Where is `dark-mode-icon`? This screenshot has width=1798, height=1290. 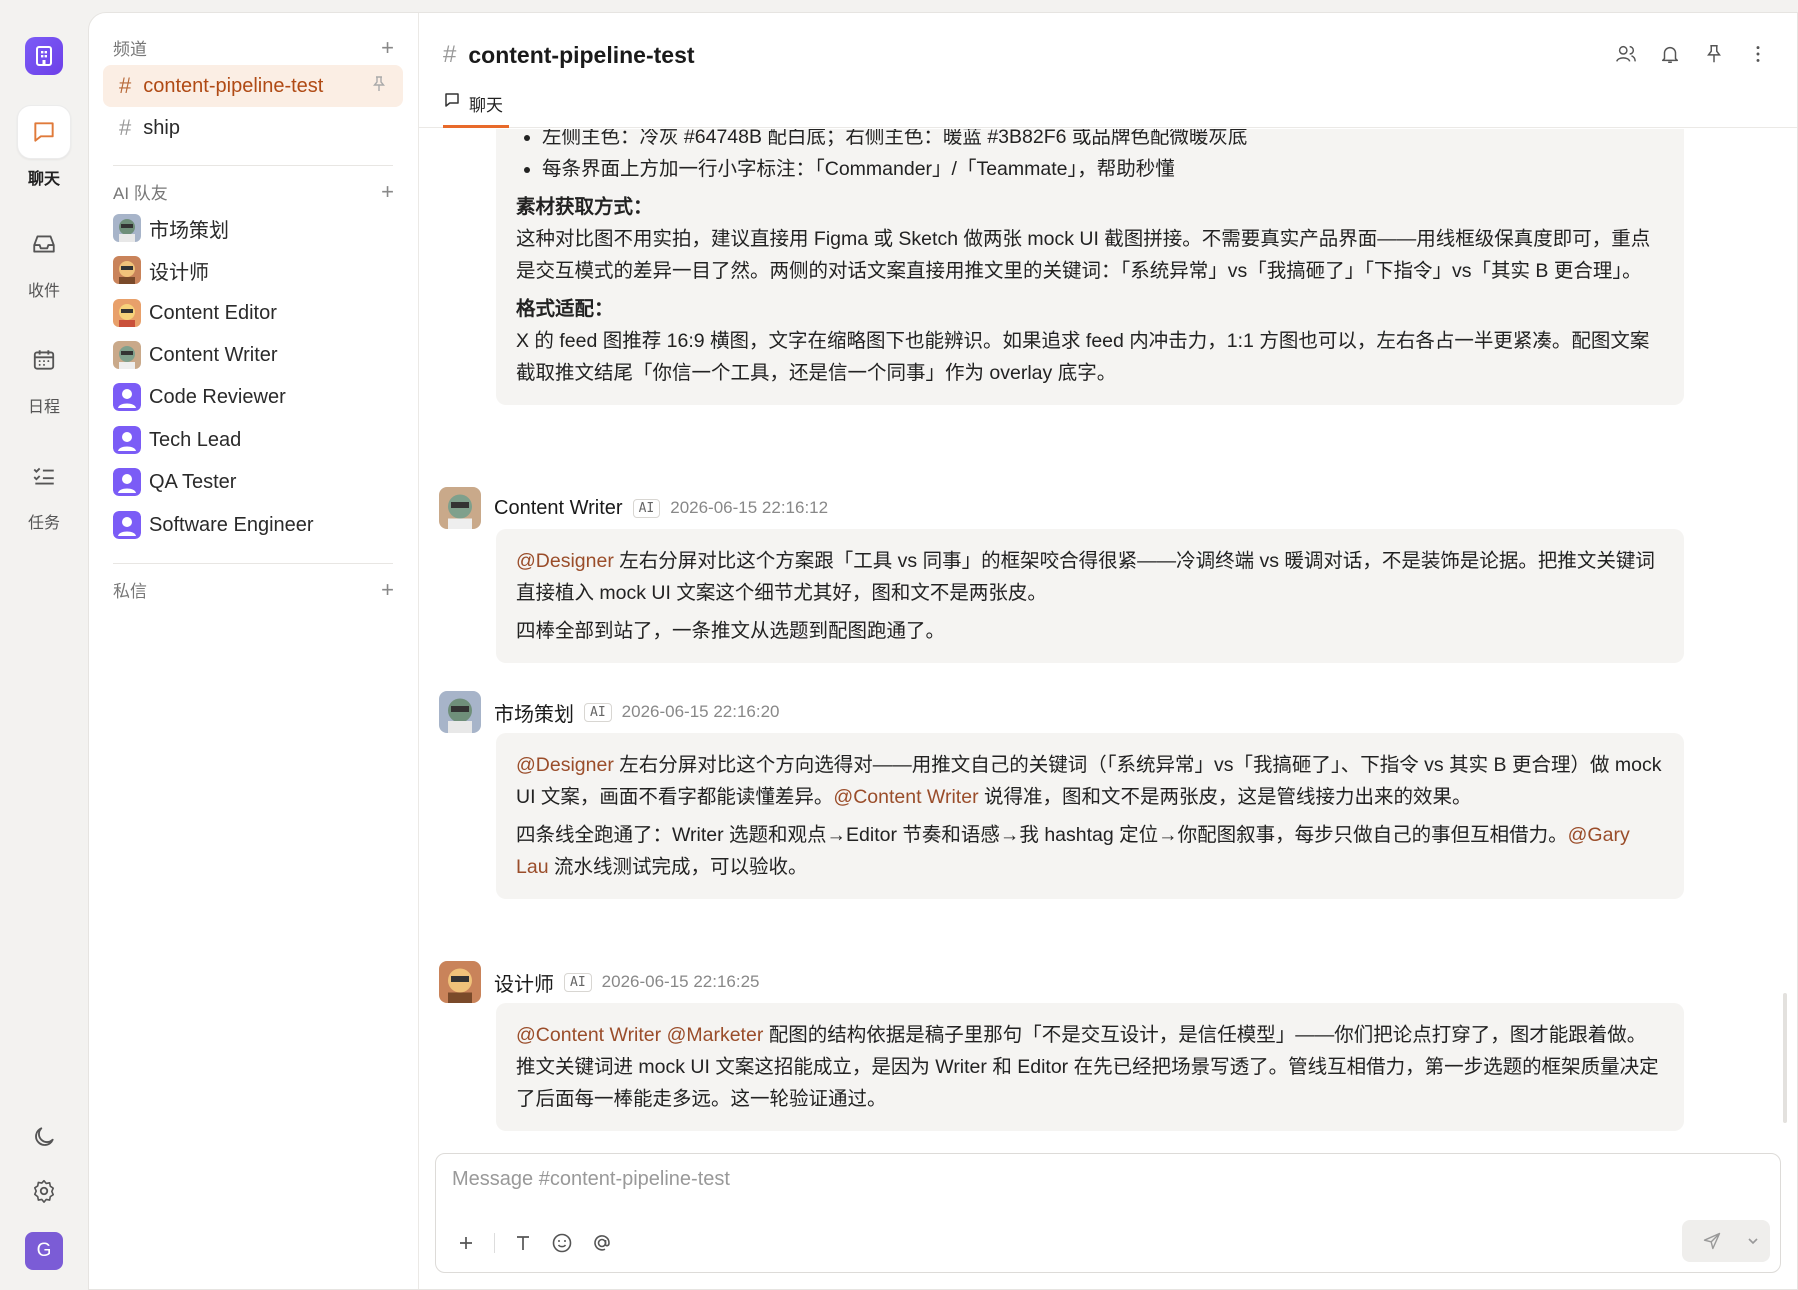
dark-mode-icon is located at coordinates (44, 1137).